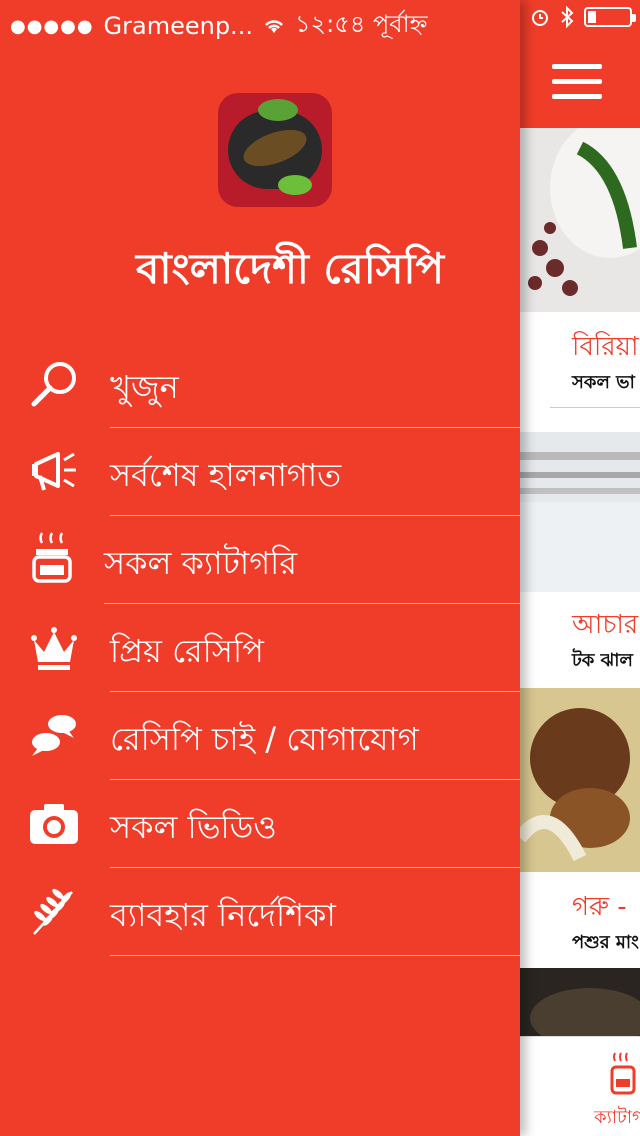 Image resolution: width=640 pixels, height=1136 pixels. I want to click on menu-item-request-contact: রেসিপি চাই / যোগাযোগ, so click(260, 736).